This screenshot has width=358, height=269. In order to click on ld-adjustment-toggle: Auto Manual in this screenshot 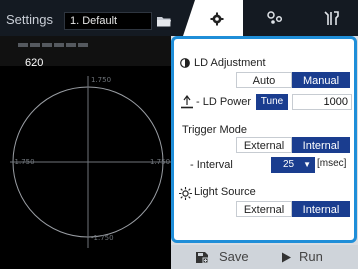, I will do `click(293, 80)`.